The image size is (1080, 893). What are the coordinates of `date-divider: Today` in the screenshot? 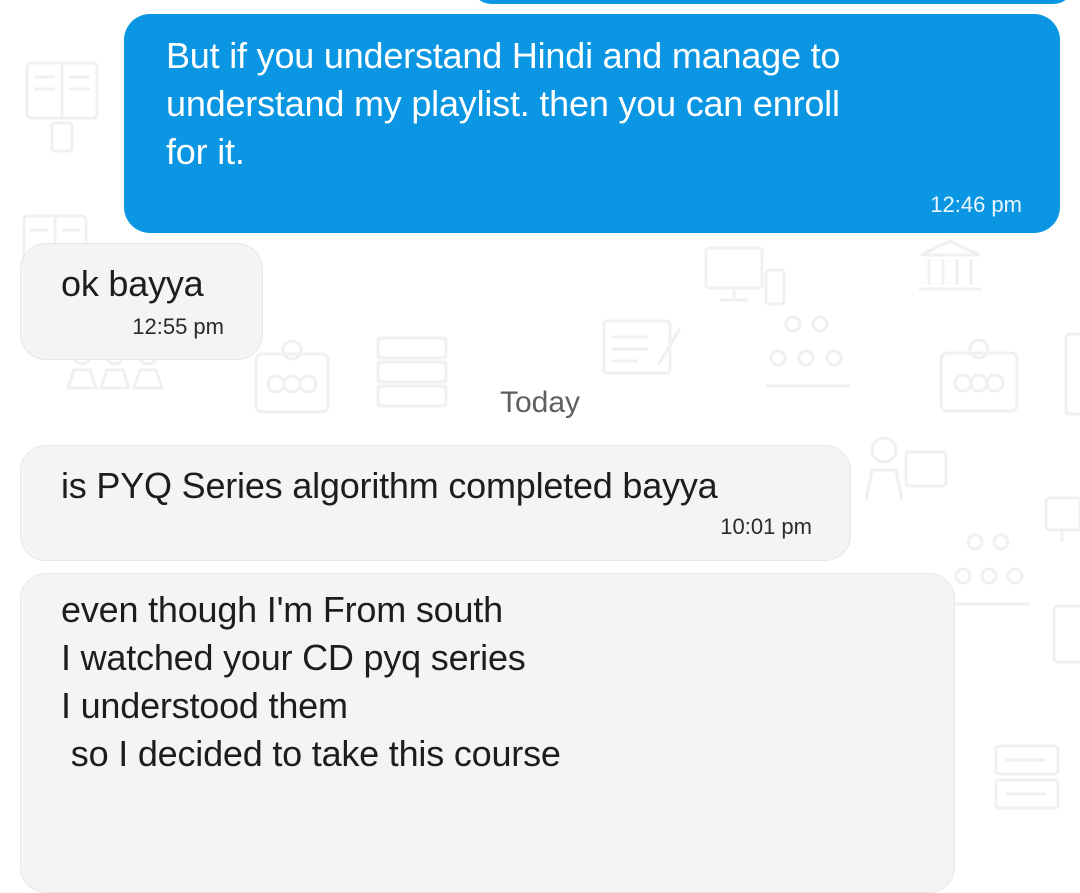 It's located at (540, 402).